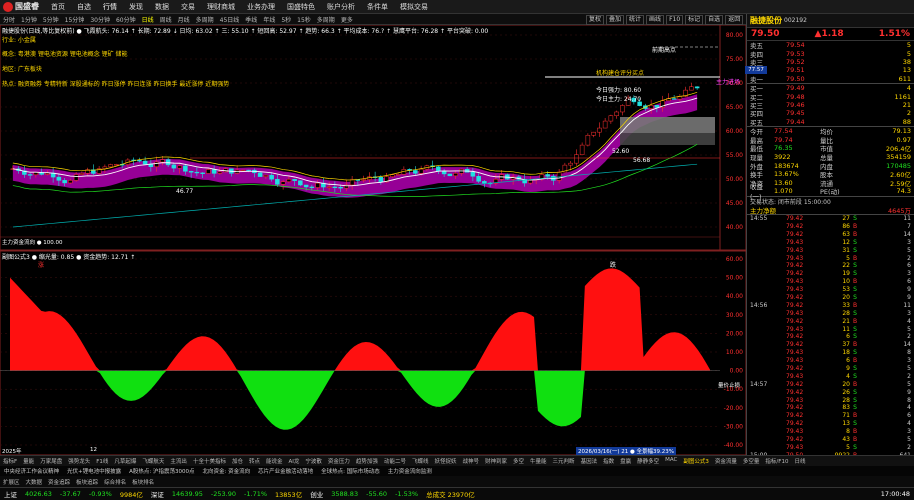 This screenshot has height=500, width=914. I want to click on menu-item-11: 模拟交易, so click(414, 7).